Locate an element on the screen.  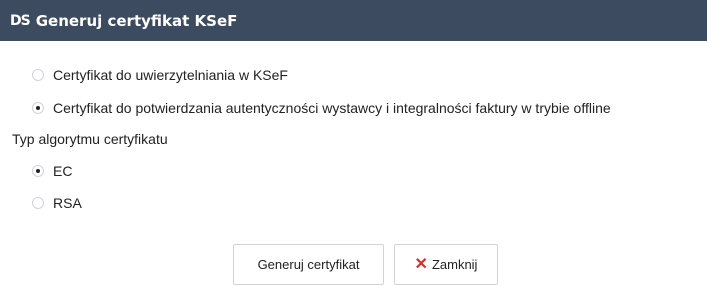
radio-auth-certificate: Certyfikat do uwierzytelniania w KSeF is located at coordinates (160, 75).